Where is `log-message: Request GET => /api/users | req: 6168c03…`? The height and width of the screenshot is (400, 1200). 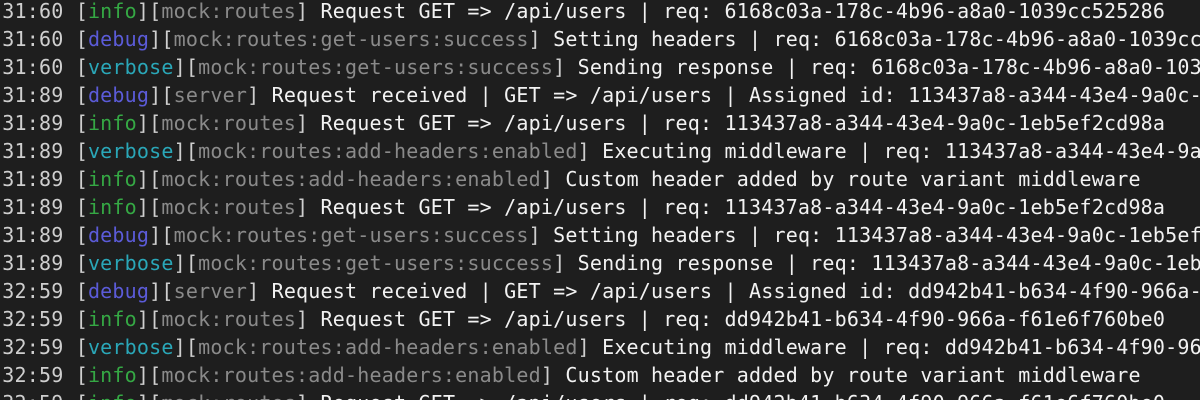 log-message: Request GET => /api/users | req: 6168c03… is located at coordinates (743, 11).